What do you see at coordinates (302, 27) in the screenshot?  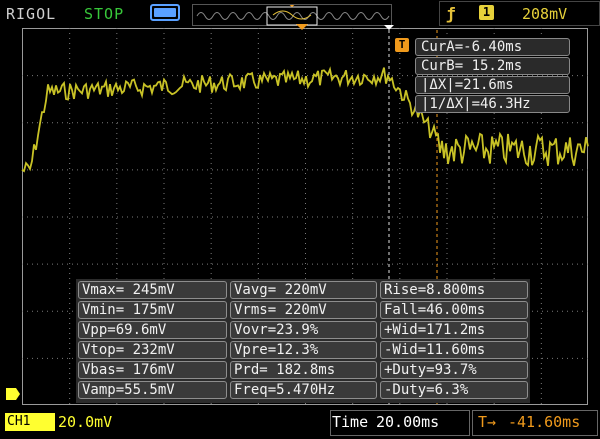 I see `trigger-position-marker` at bounding box center [302, 27].